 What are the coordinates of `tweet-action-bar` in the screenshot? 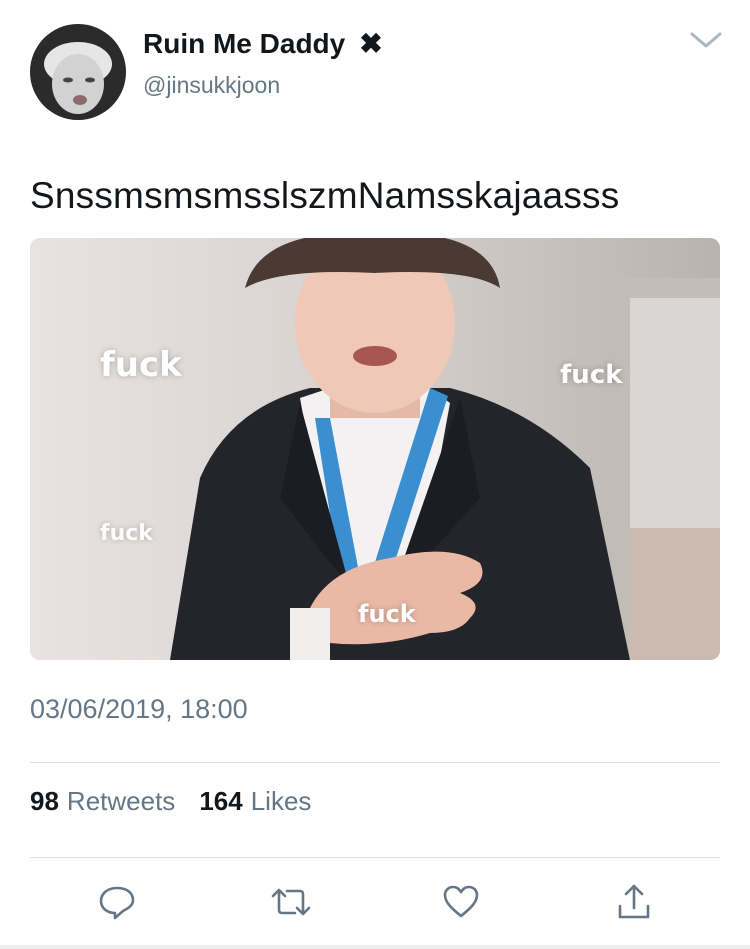 It's located at (375, 902).